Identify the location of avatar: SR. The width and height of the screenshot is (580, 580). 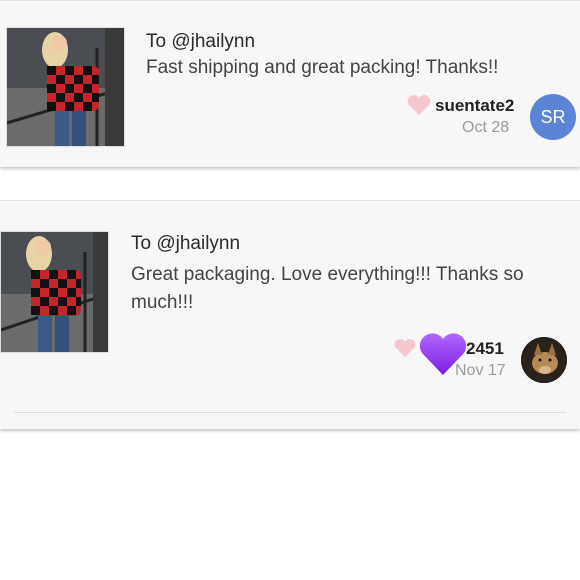
(553, 117).